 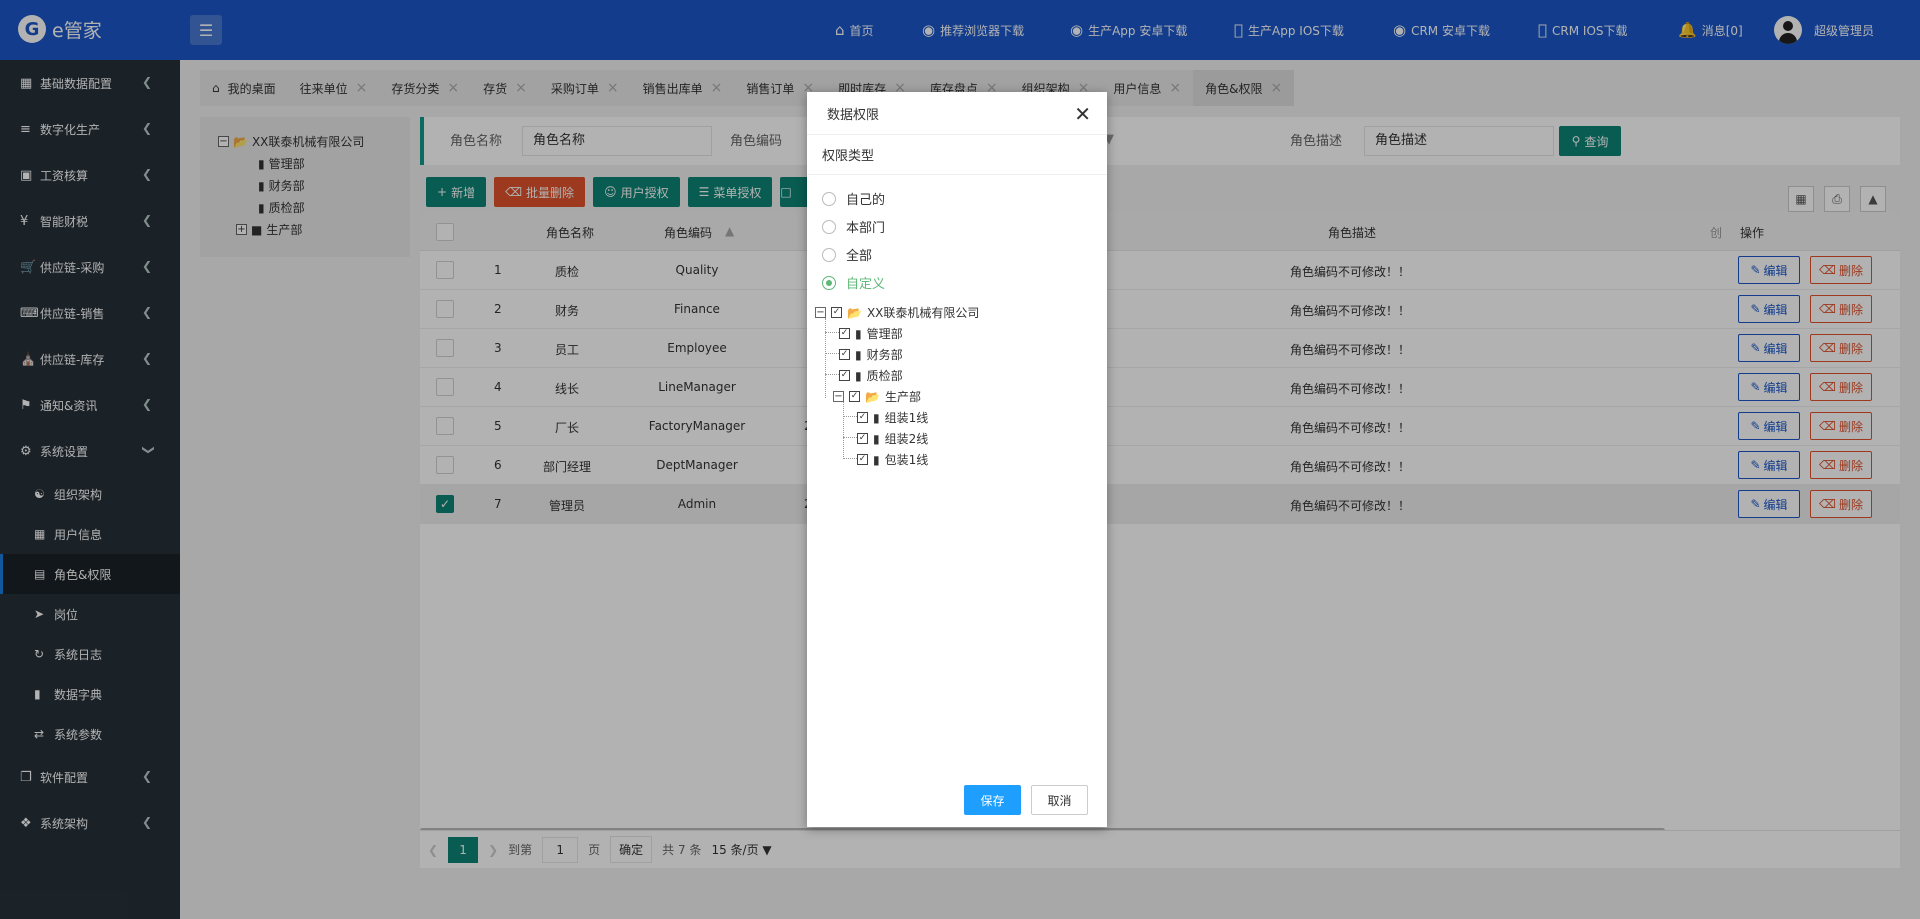 I want to click on perm-tree-node: ✓ ▮ 财务部, so click(x=871, y=354).